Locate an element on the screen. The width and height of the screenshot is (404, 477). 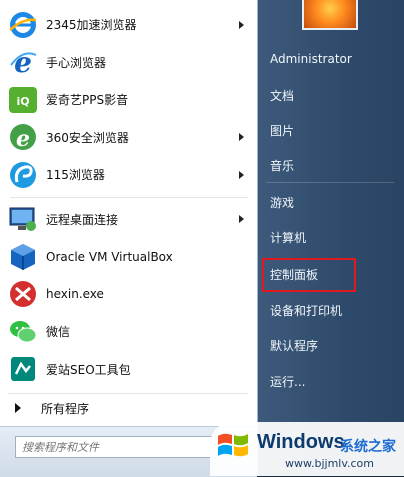
hexin-icon is located at coordinates (23, 294).